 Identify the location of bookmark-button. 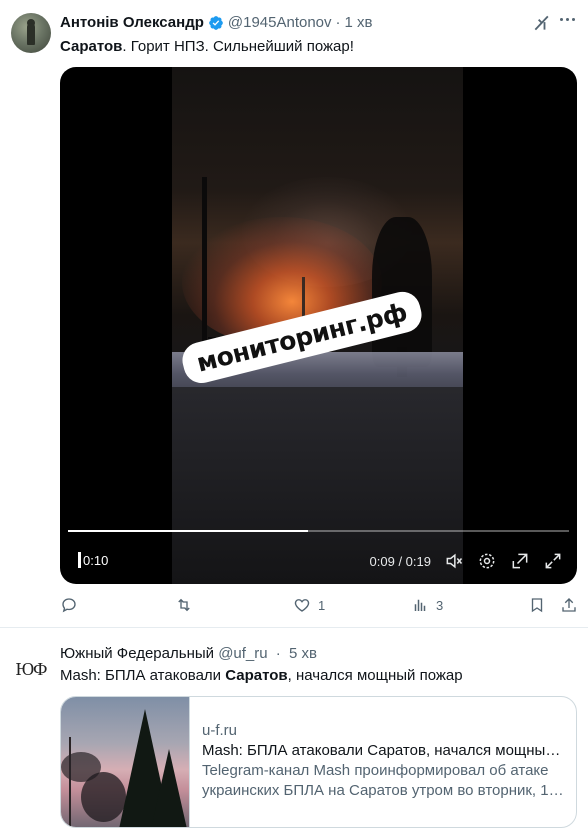
(537, 605).